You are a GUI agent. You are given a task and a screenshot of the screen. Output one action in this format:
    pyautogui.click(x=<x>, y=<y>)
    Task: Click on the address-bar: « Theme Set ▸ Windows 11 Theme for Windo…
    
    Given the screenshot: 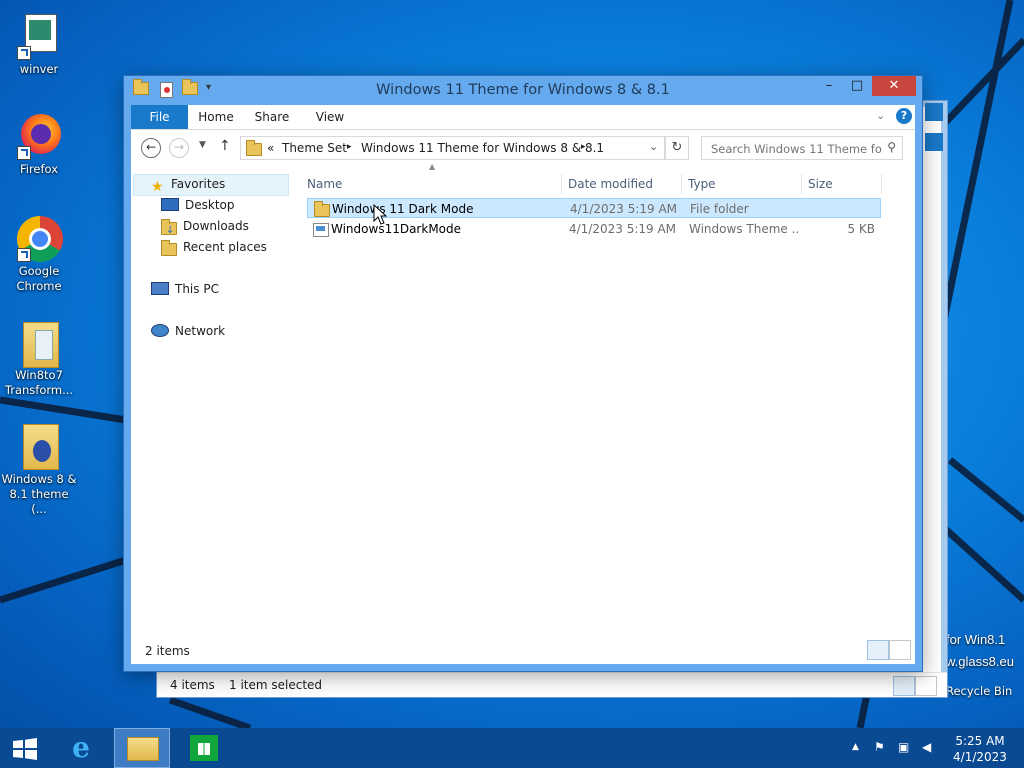 What is the action you would take?
    pyautogui.click(x=452, y=148)
    